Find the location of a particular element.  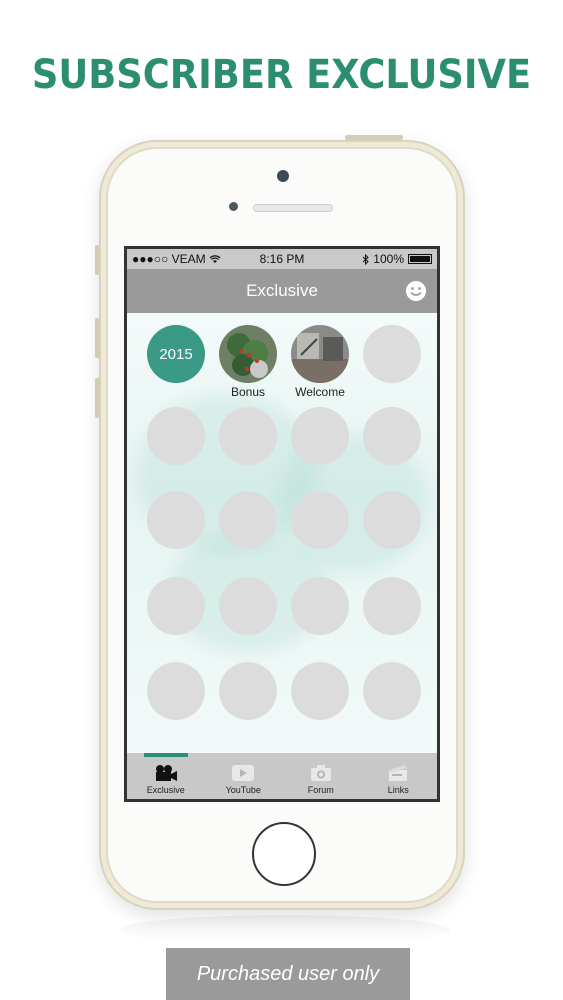

tab-youtube: YouTube is located at coordinates (244, 776).